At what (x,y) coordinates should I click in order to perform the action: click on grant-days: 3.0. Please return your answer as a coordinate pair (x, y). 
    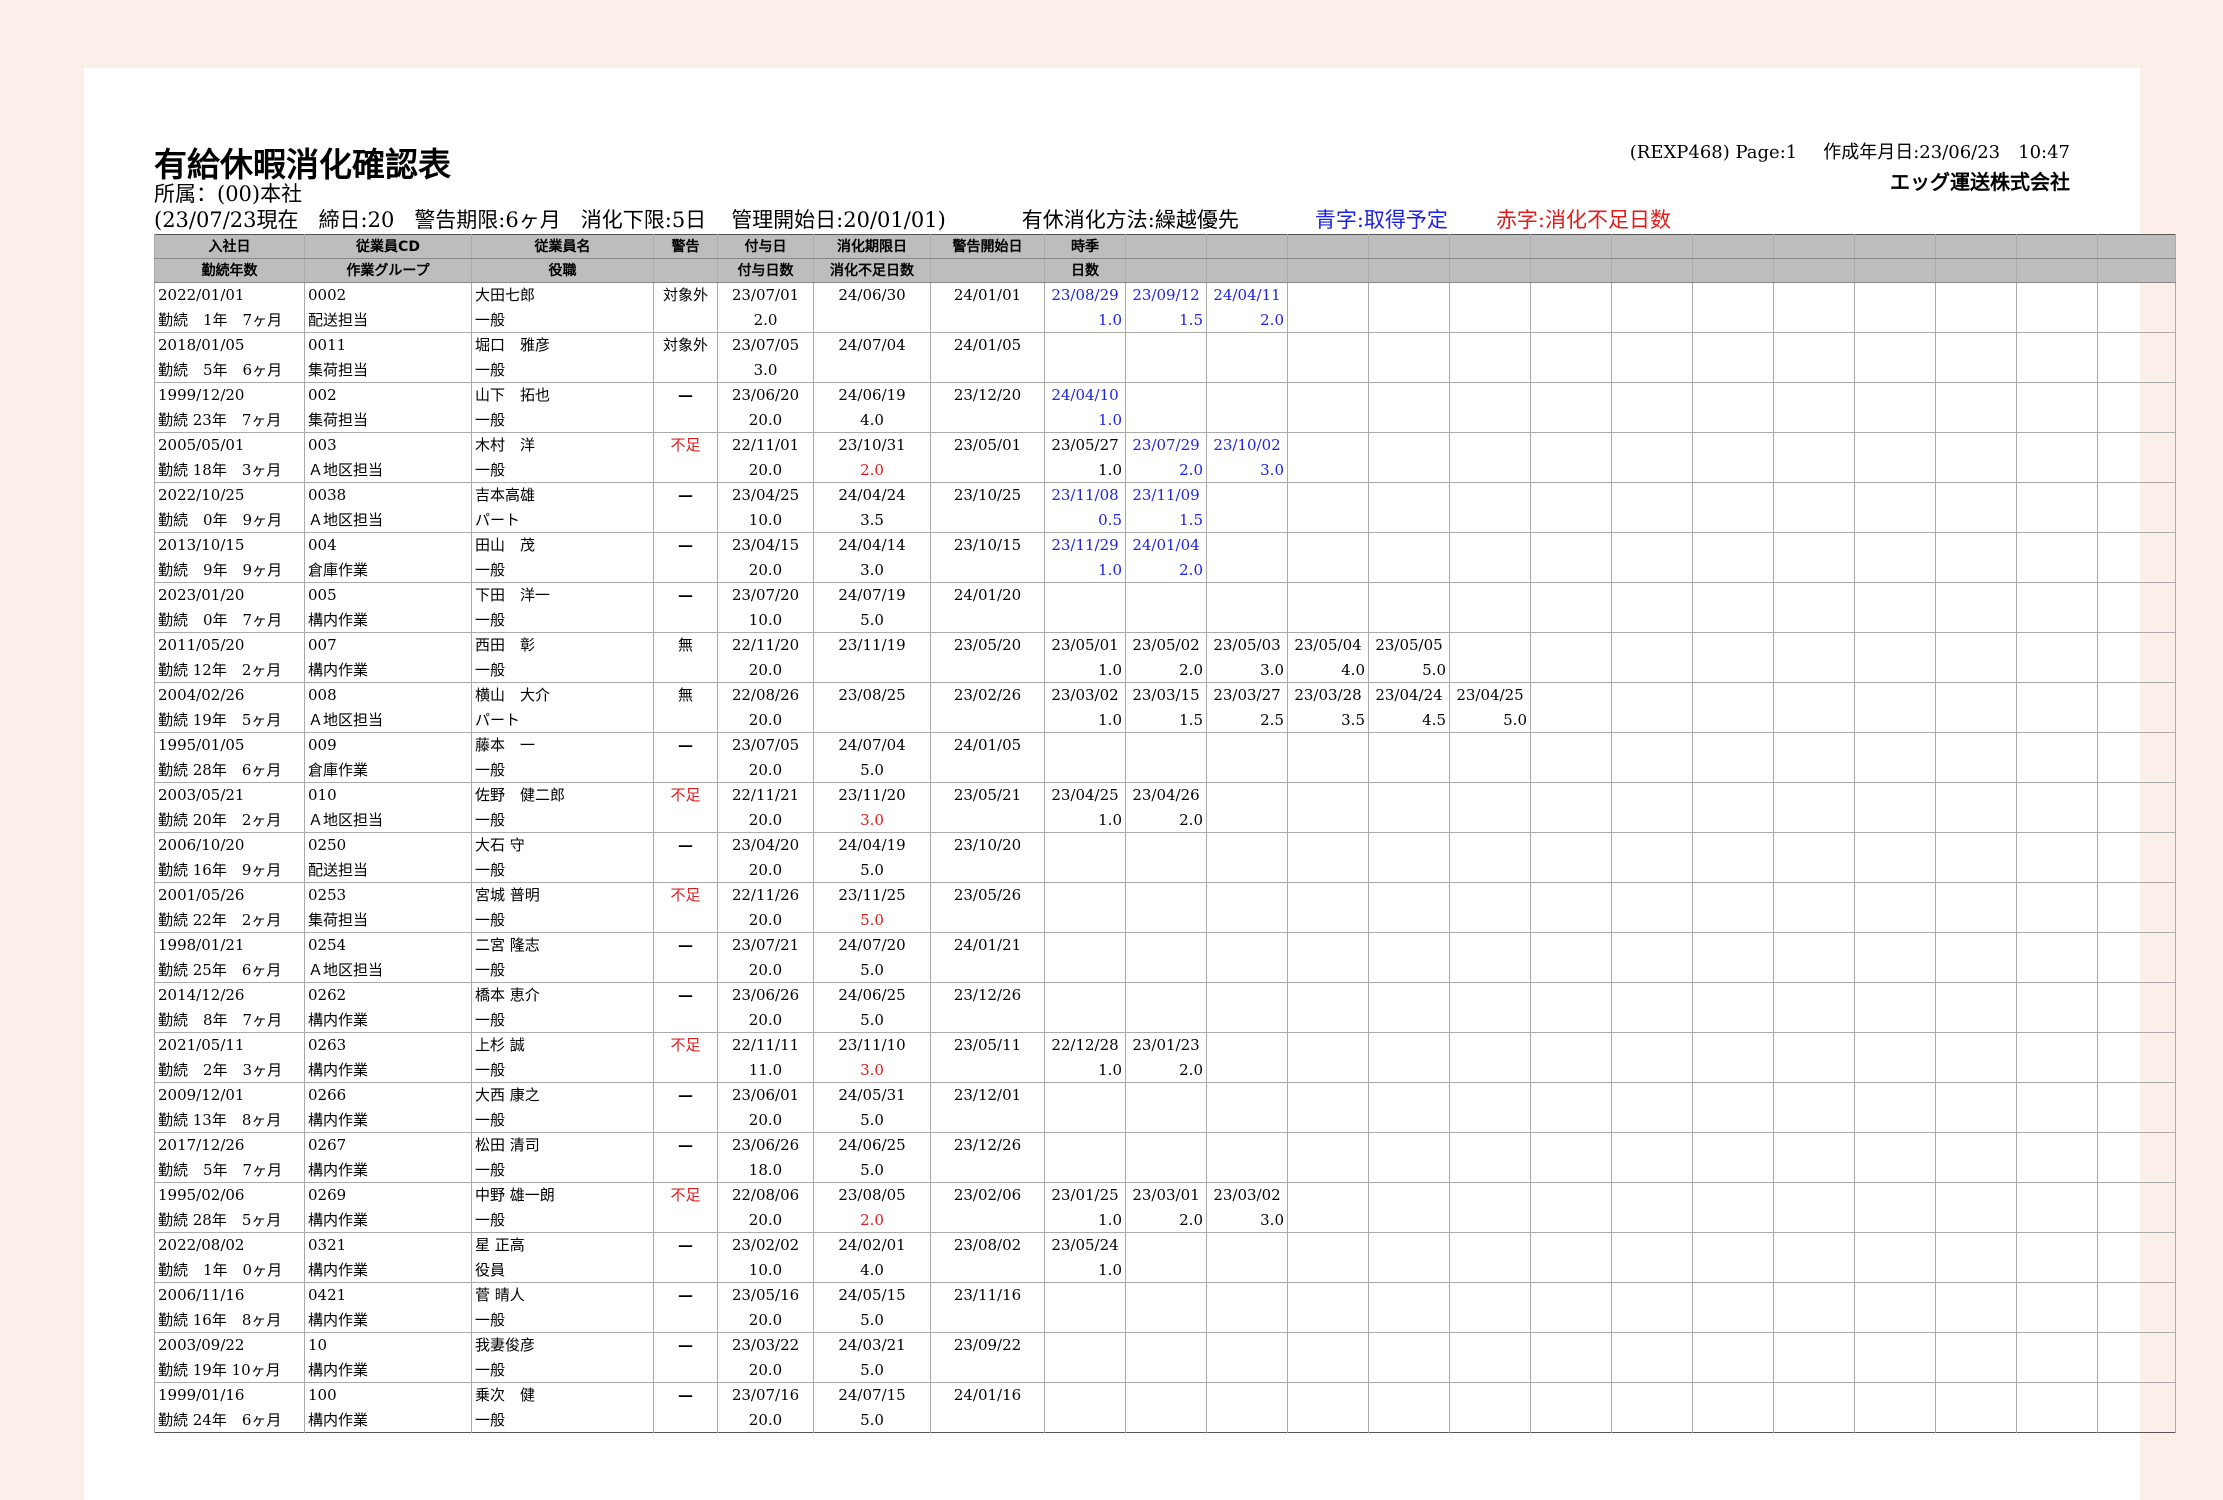
    Looking at the image, I should click on (765, 370).